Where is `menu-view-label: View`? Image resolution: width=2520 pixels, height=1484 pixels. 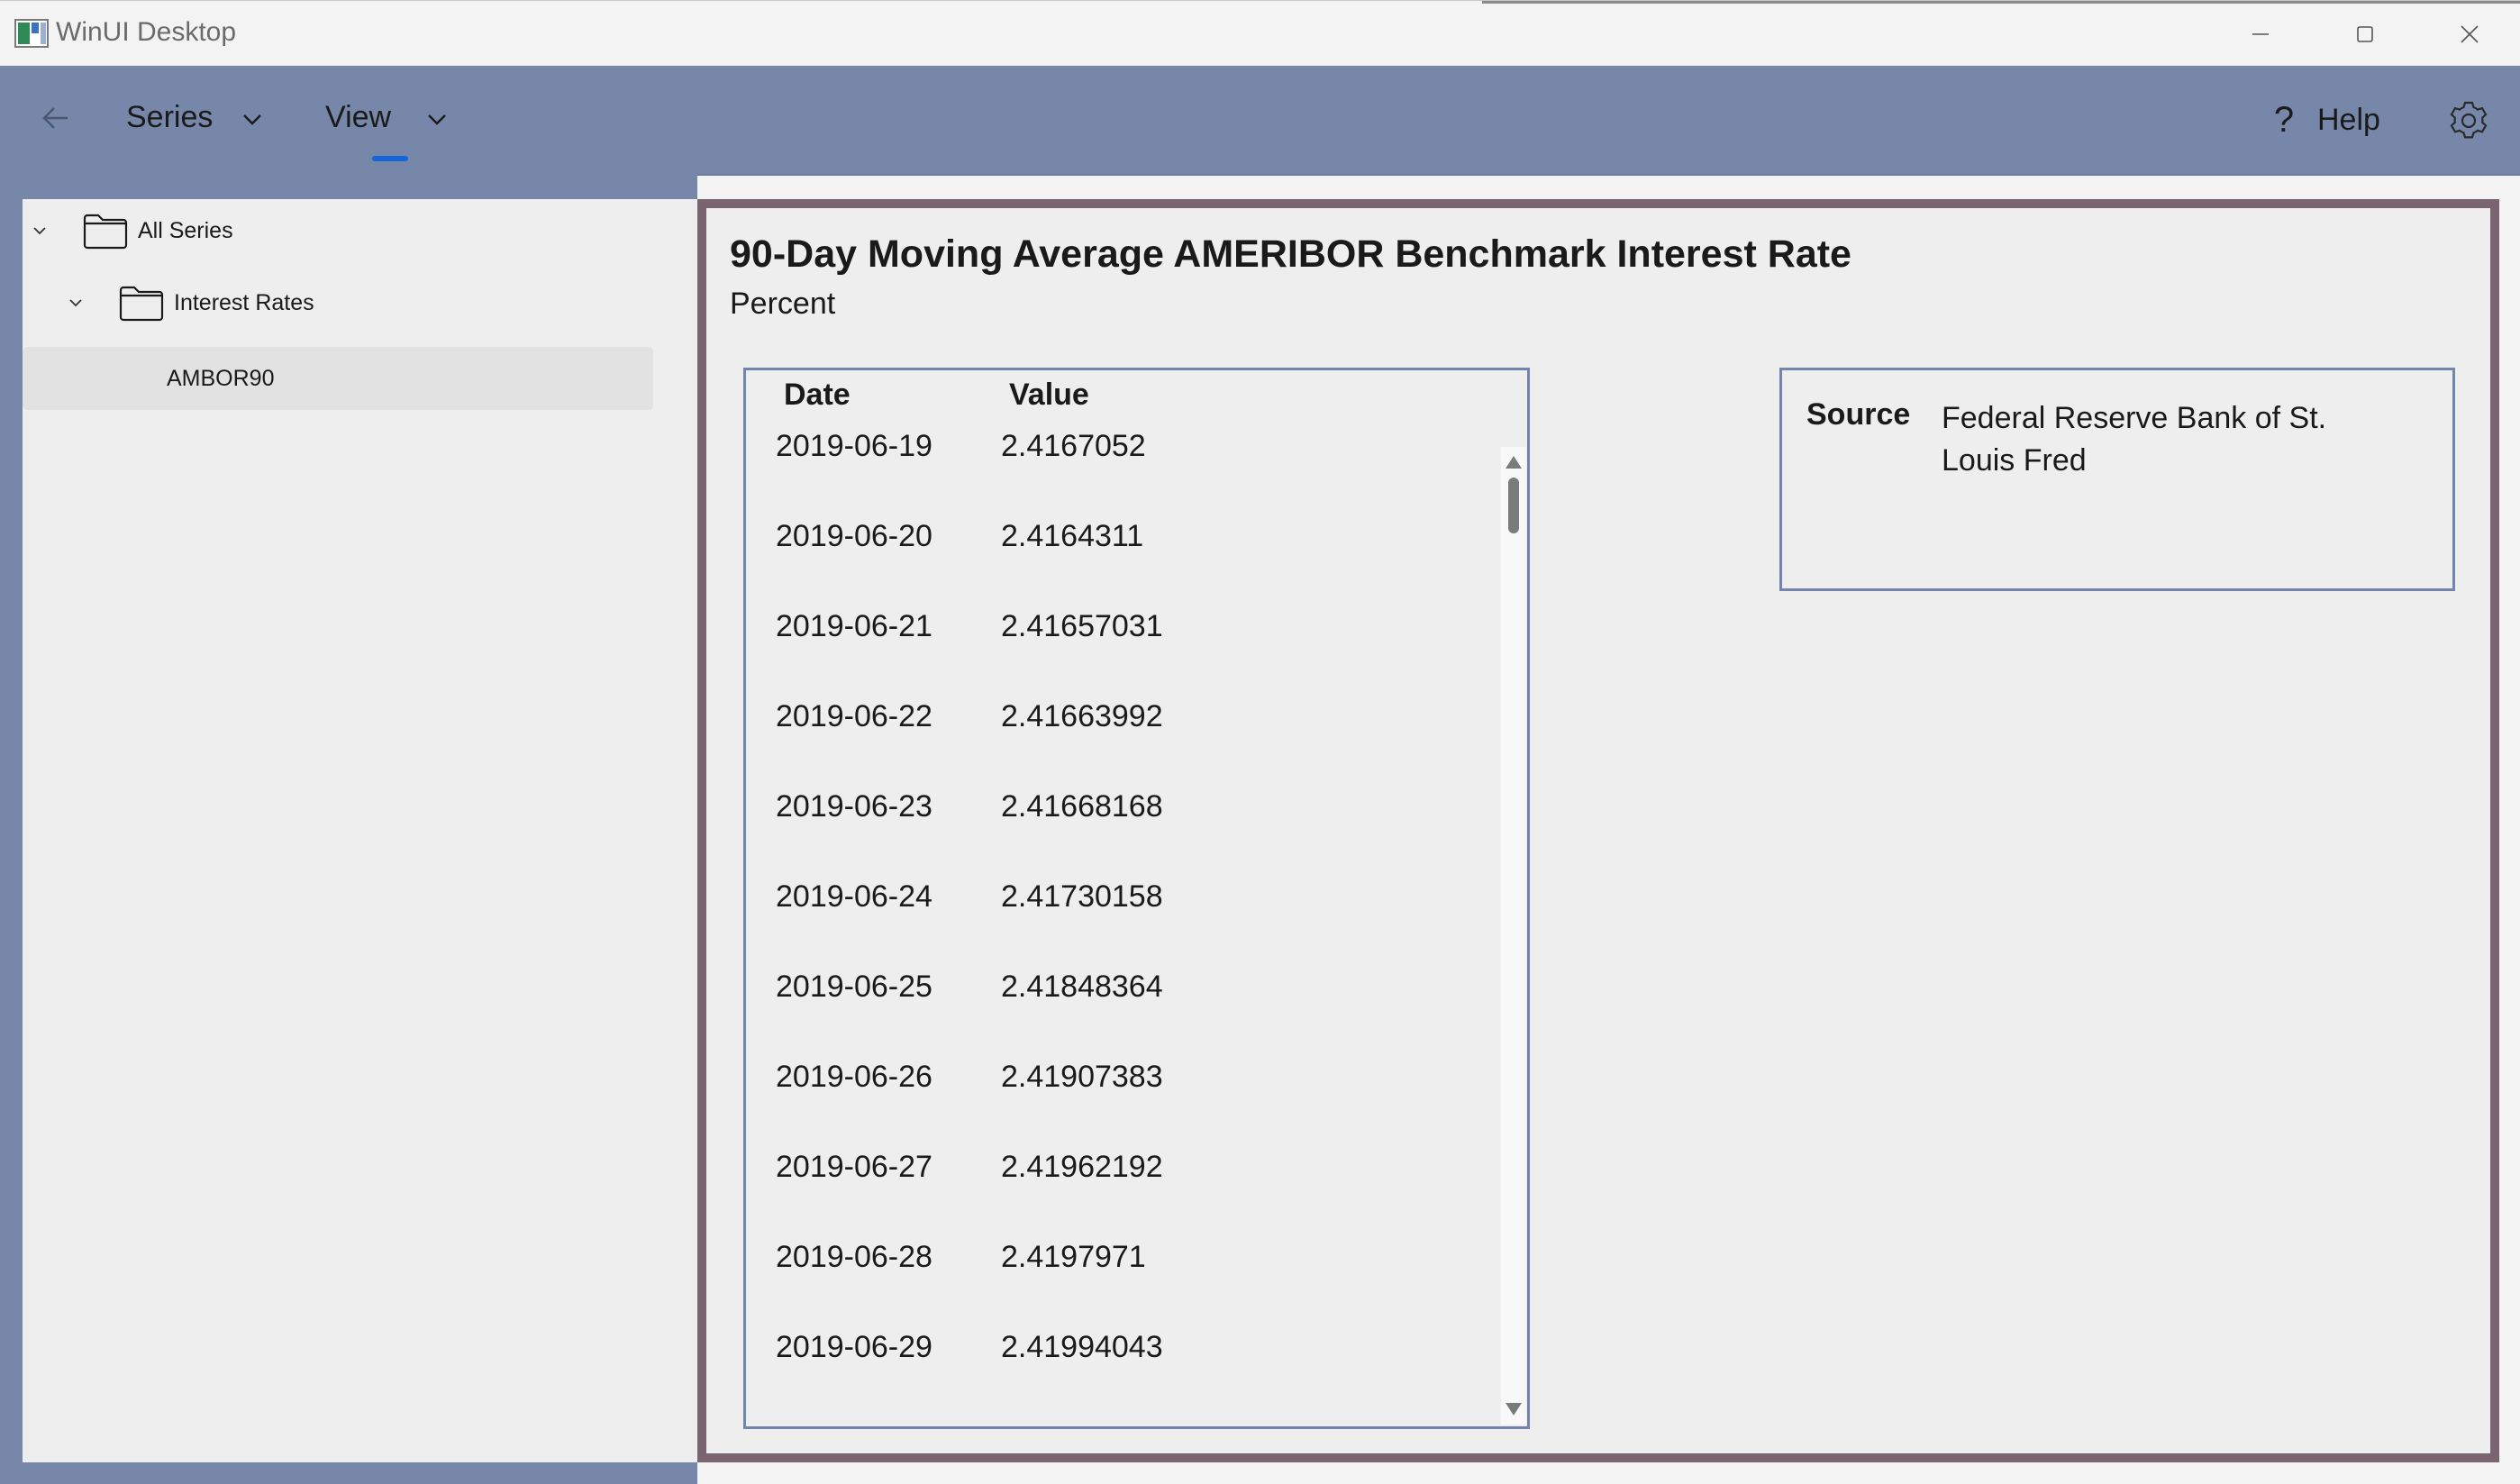 menu-view-label: View is located at coordinates (358, 117).